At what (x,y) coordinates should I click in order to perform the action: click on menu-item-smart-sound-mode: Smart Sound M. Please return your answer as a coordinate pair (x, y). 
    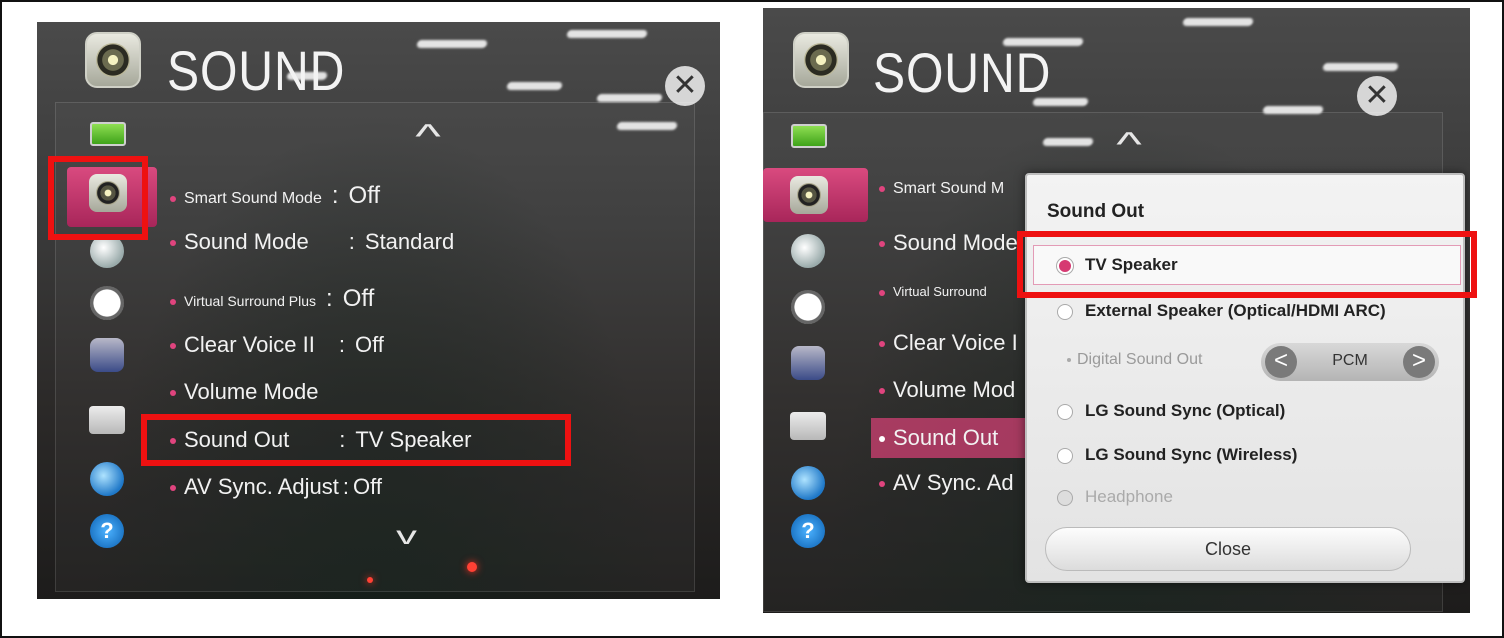
    Looking at the image, I should click on (941, 189).